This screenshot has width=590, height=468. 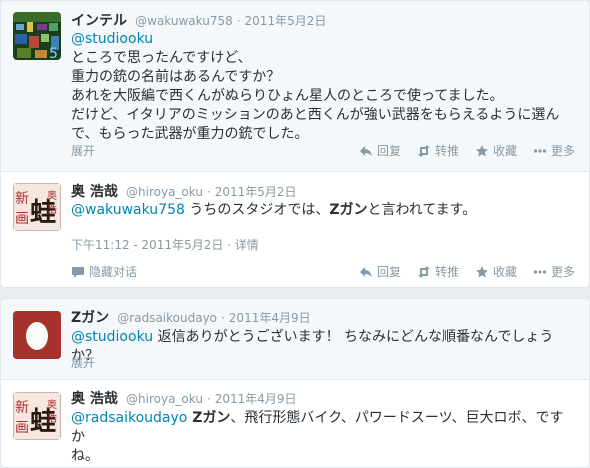 What do you see at coordinates (184, 21) in the screenshot?
I see `user-handle: @wakuwaku758` at bounding box center [184, 21].